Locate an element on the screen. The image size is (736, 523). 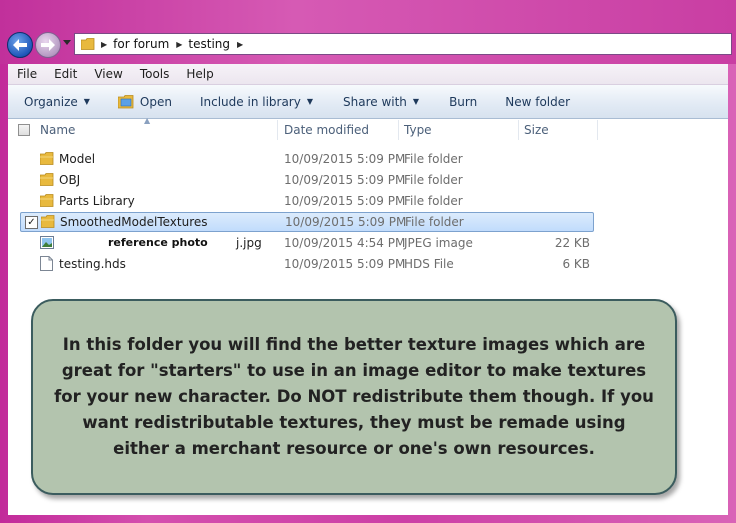
select-all-checkbox is located at coordinates (24, 130).